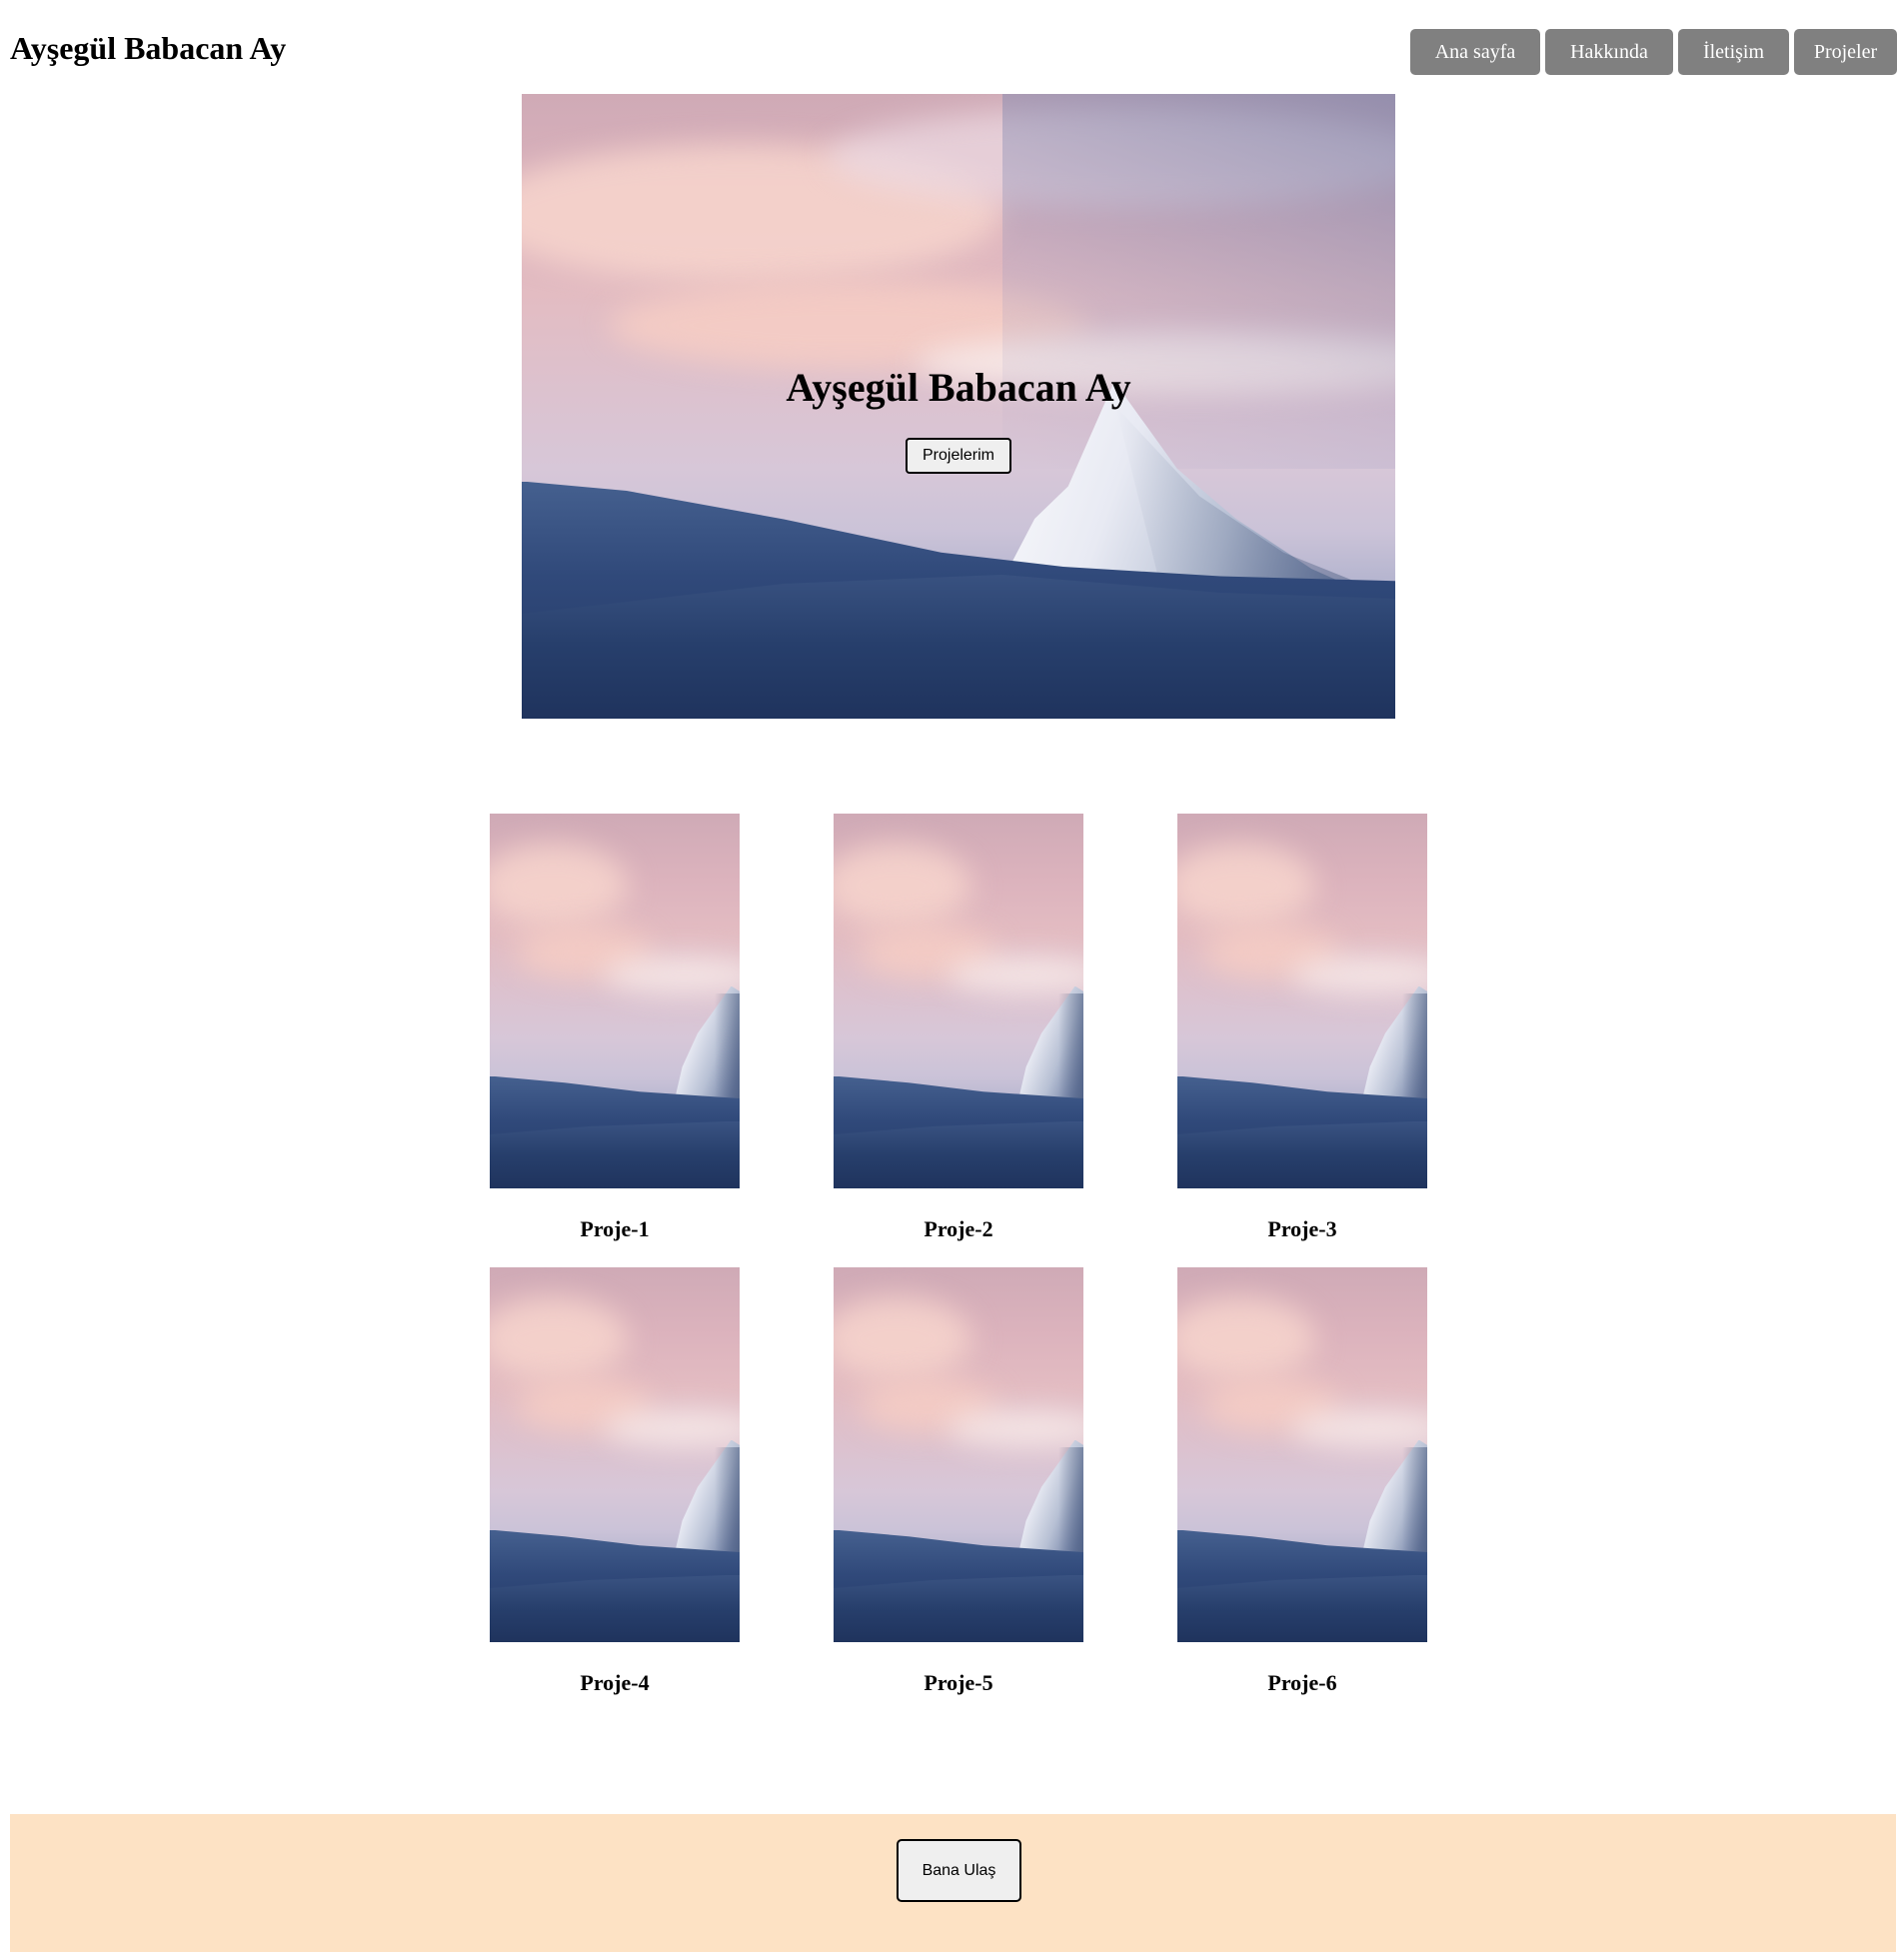 Image resolution: width=1898 pixels, height=1960 pixels. What do you see at coordinates (959, 387) in the screenshot?
I see `hero-title: Ayşegül Babacan Ay` at bounding box center [959, 387].